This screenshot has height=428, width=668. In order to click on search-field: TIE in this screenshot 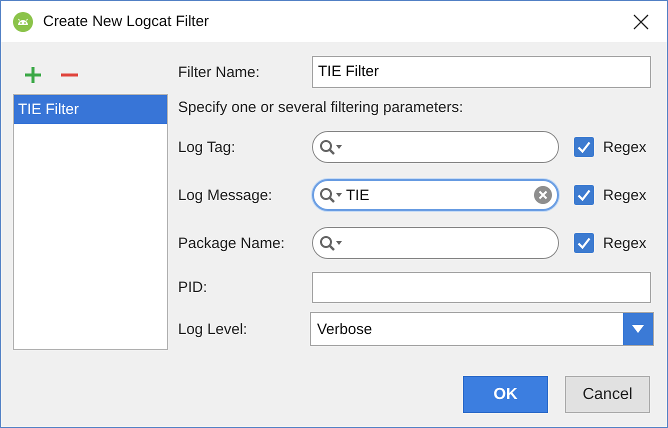, I will do `click(435, 195)`.